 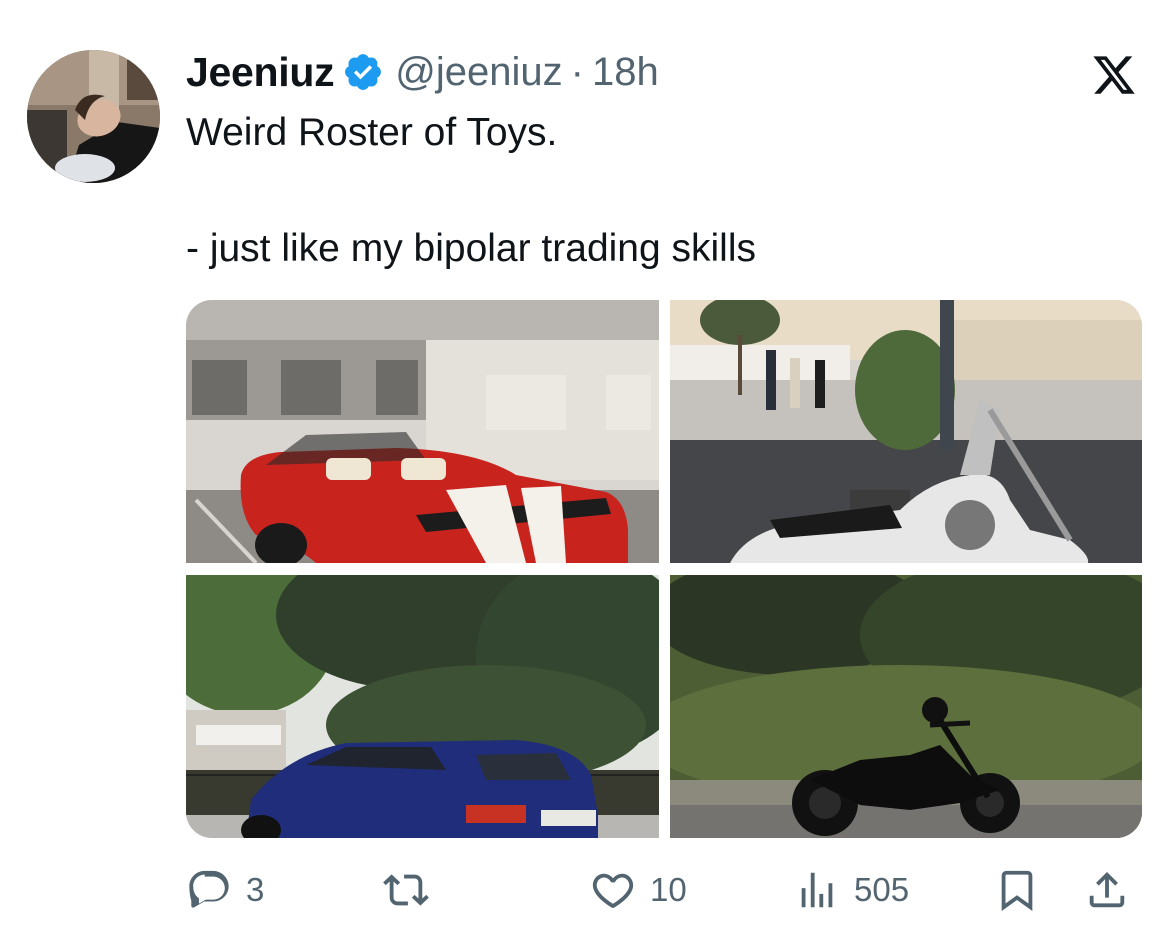 I want to click on action-bar: 3 10 505, so click(x=664, y=890).